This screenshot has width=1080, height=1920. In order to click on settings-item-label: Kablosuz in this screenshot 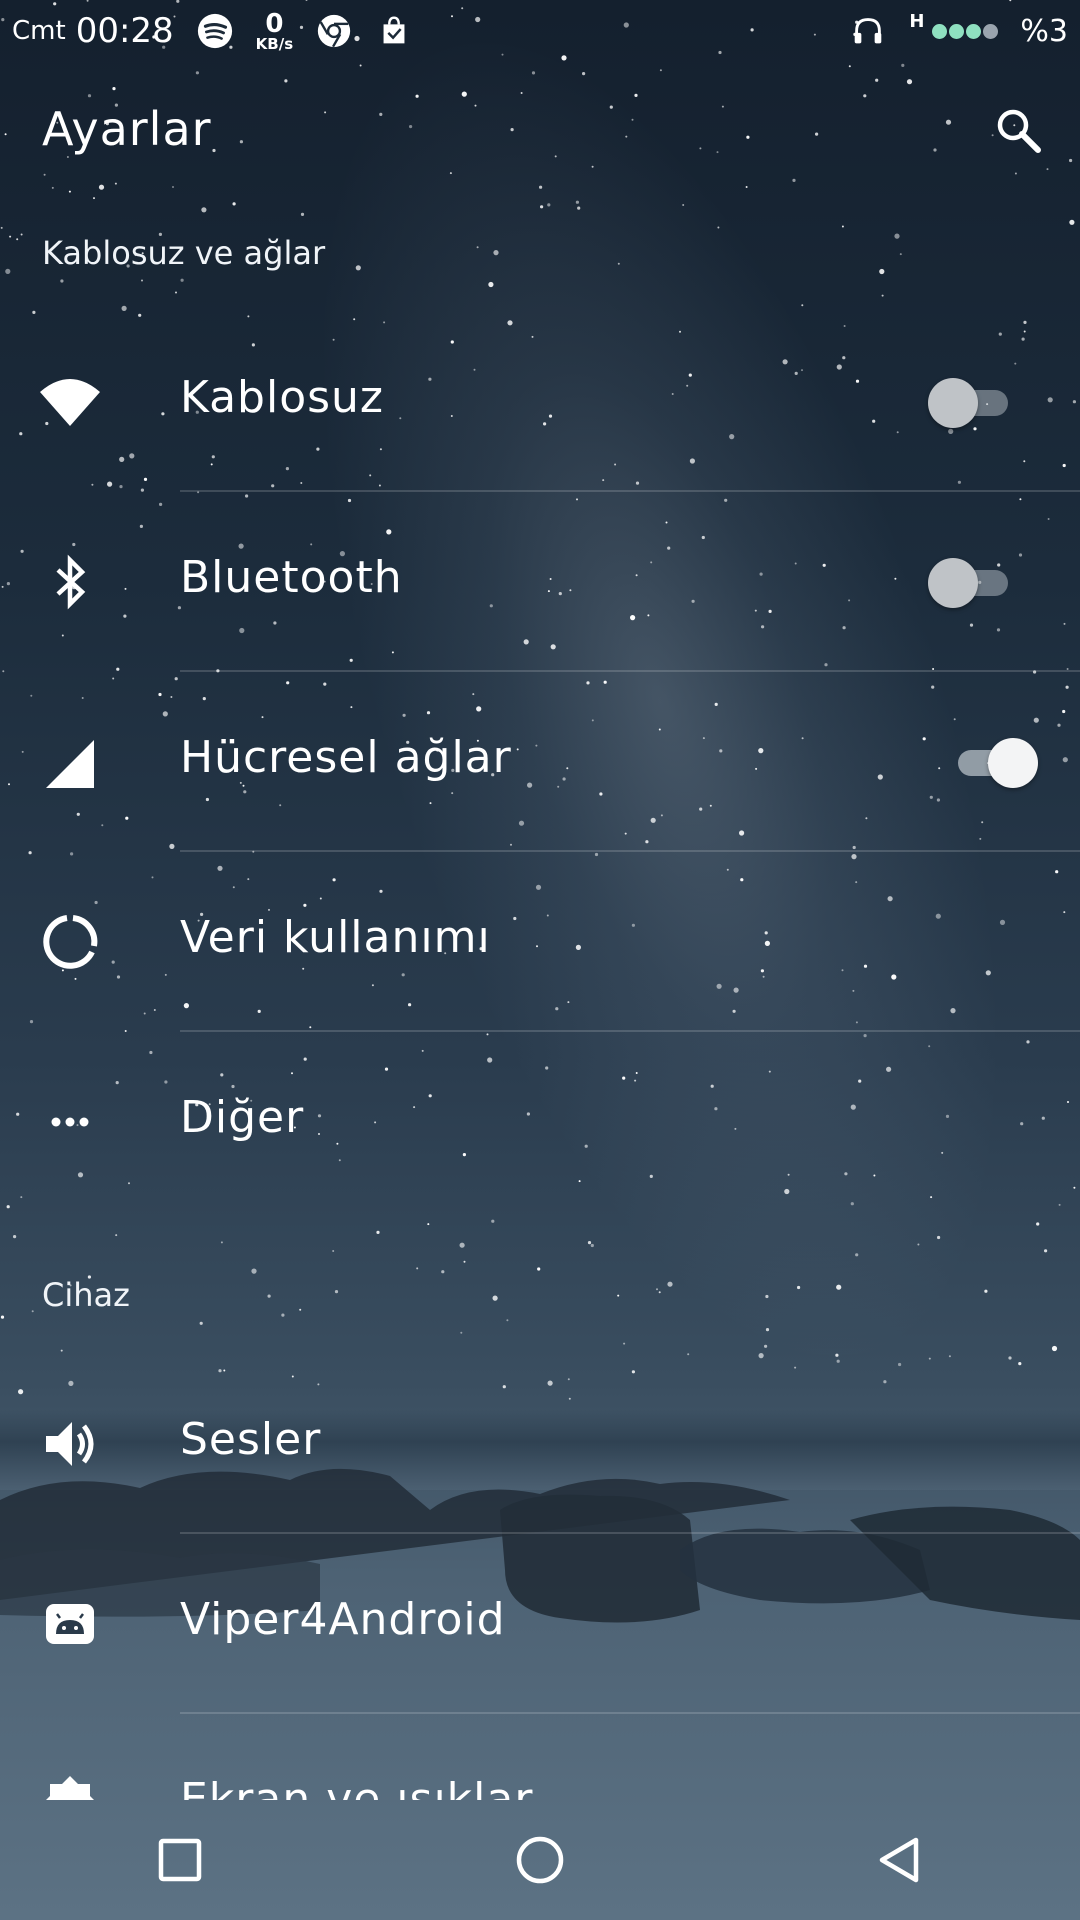, I will do `click(282, 397)`.